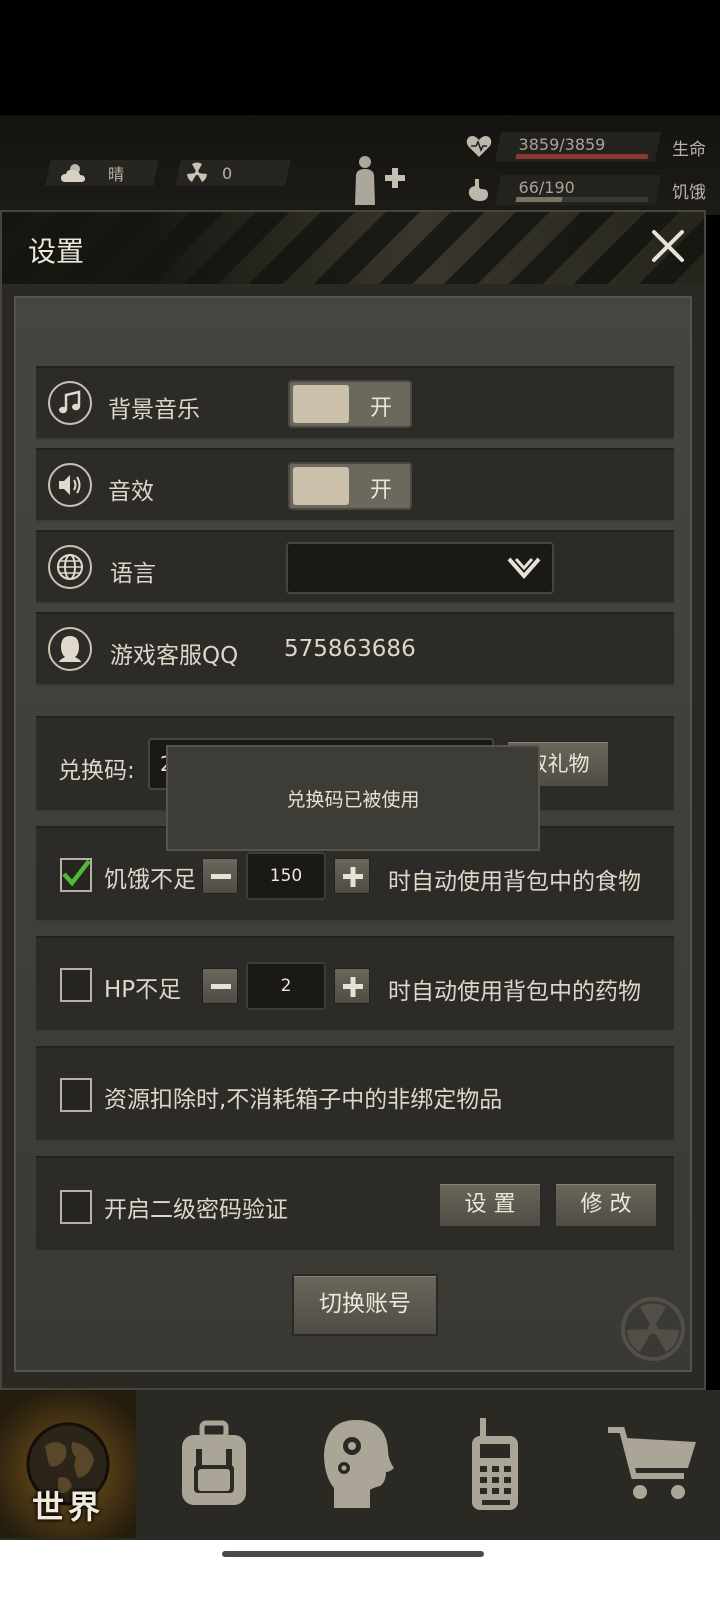  I want to click on nav-backpack, so click(214, 1464).